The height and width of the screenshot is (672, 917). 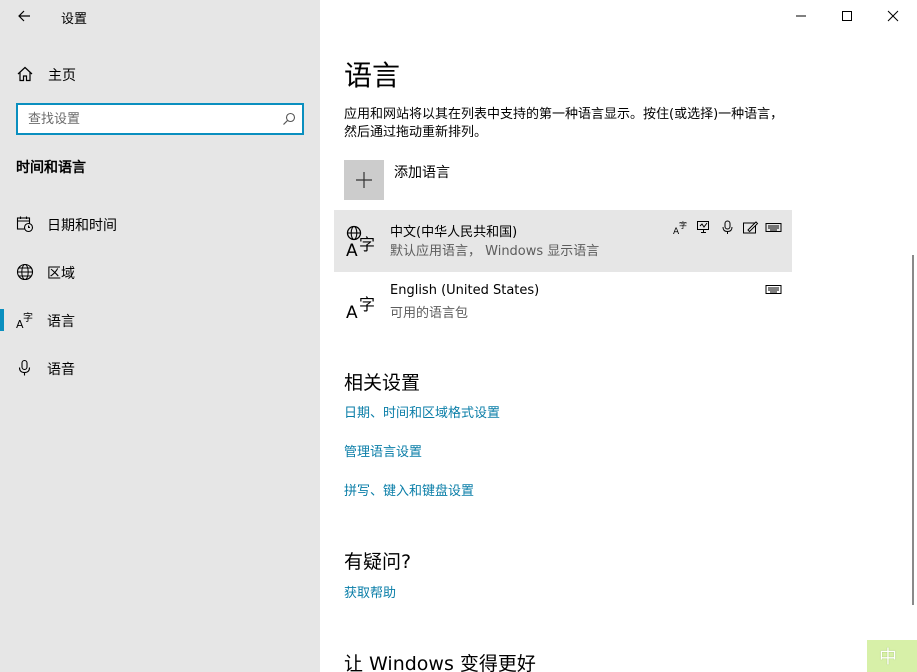 What do you see at coordinates (495, 251) in the screenshot?
I see `language-sub: 默认应用语言， Windows 显示语言` at bounding box center [495, 251].